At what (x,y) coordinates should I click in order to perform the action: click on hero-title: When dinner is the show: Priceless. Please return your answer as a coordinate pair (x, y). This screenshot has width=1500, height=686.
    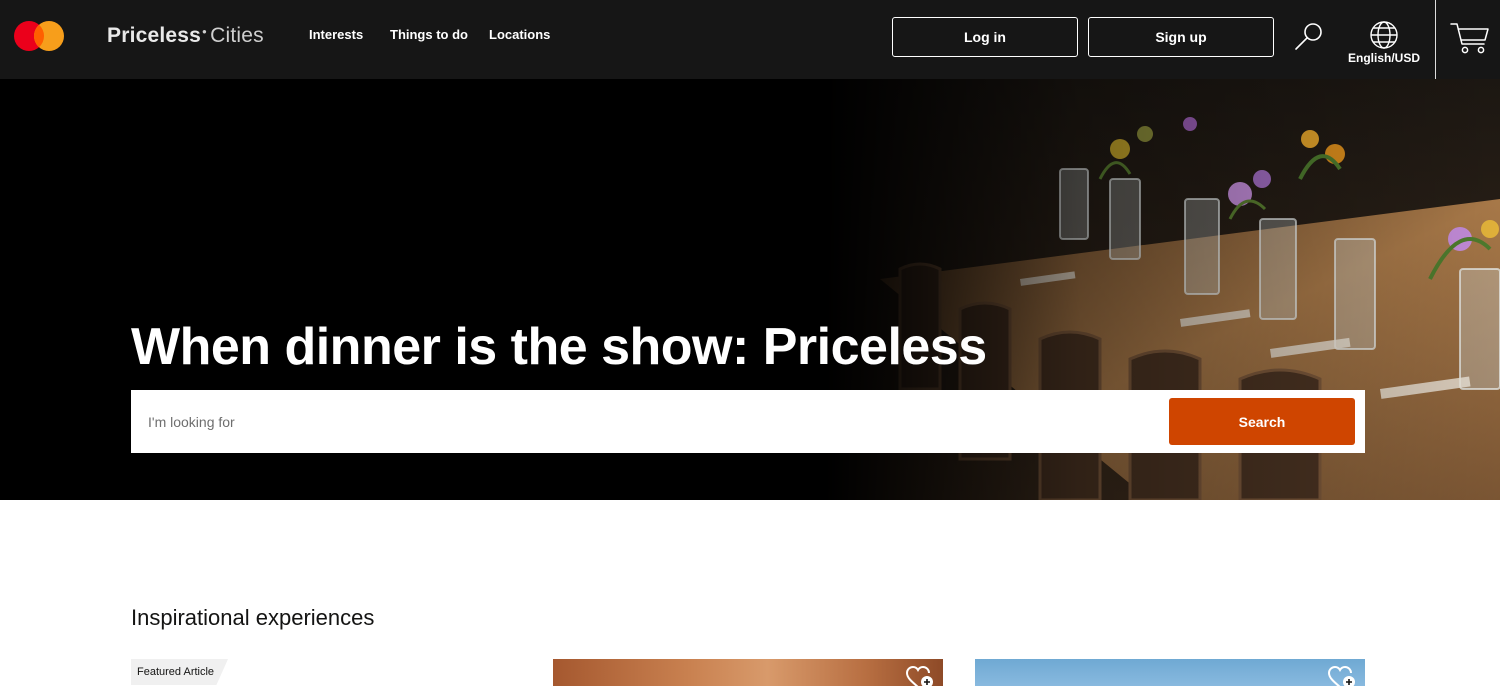
    Looking at the image, I should click on (559, 347).